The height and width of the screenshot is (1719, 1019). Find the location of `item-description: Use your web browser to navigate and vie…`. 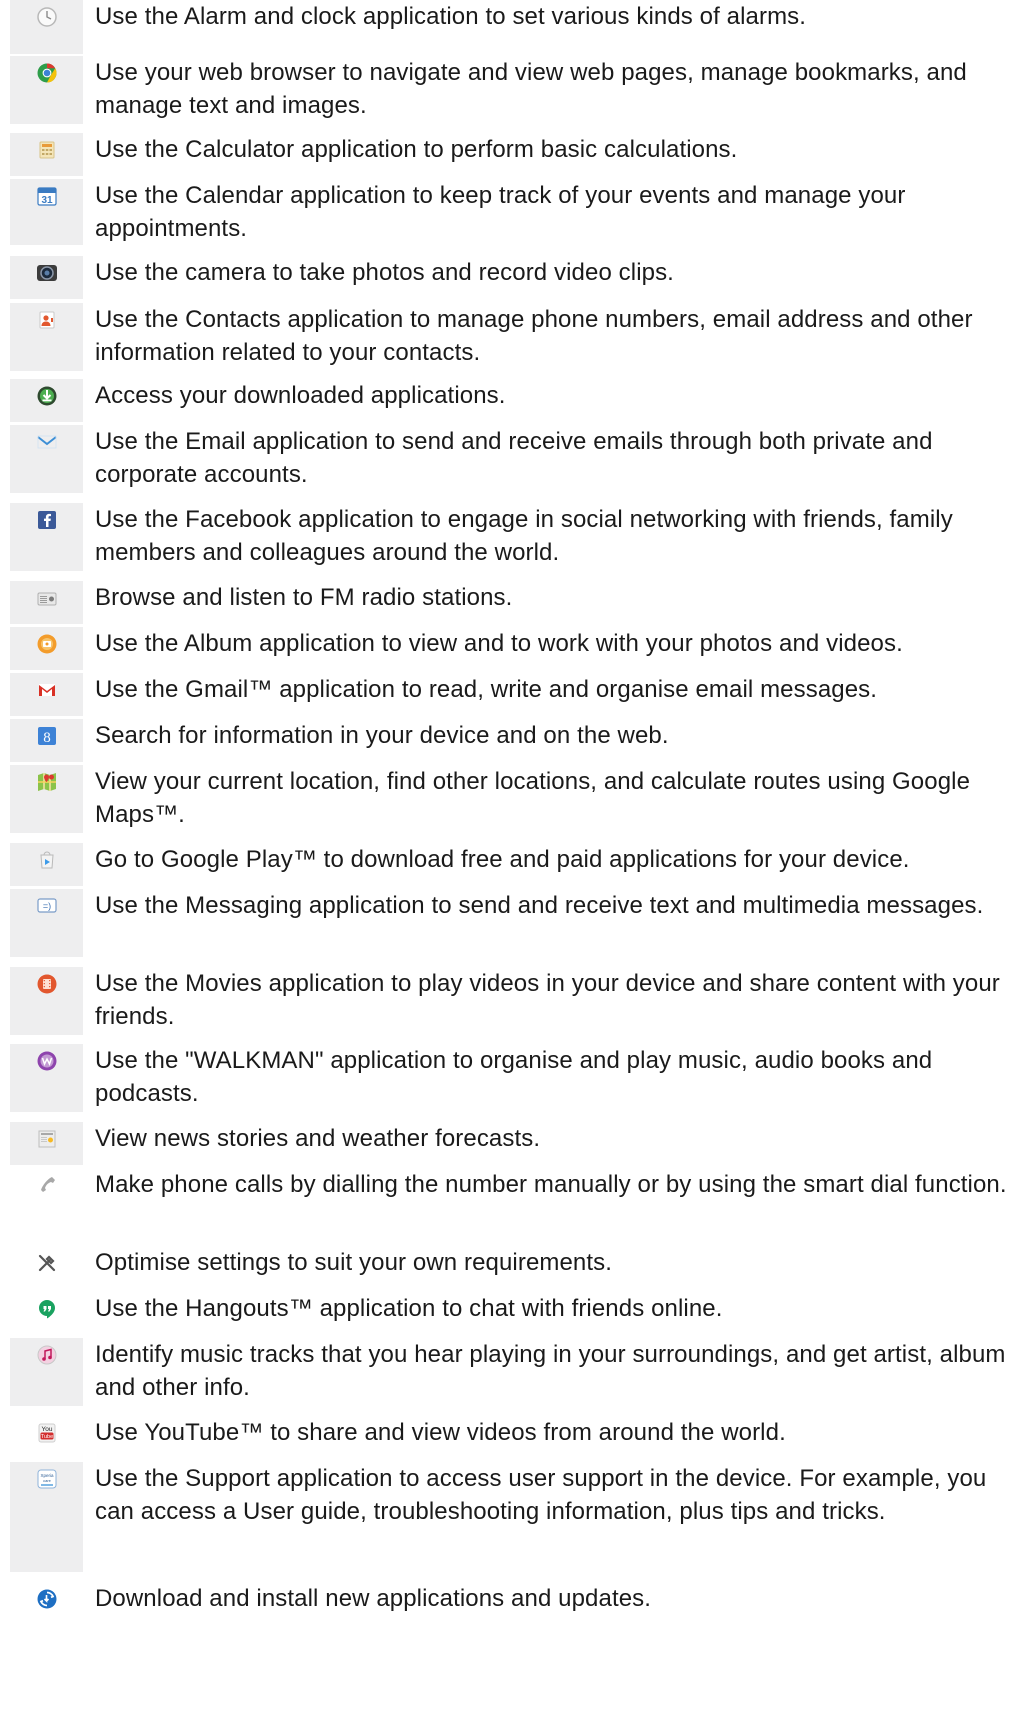

item-description: Use your web browser to navigate and vie… is located at coordinates (531, 89).